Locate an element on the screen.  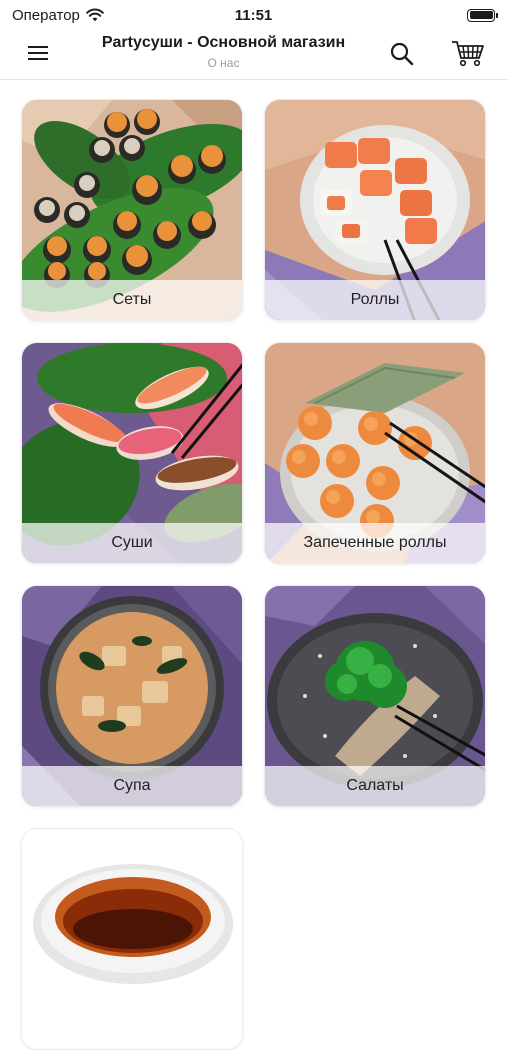
search-icon is located at coordinates (402, 54).